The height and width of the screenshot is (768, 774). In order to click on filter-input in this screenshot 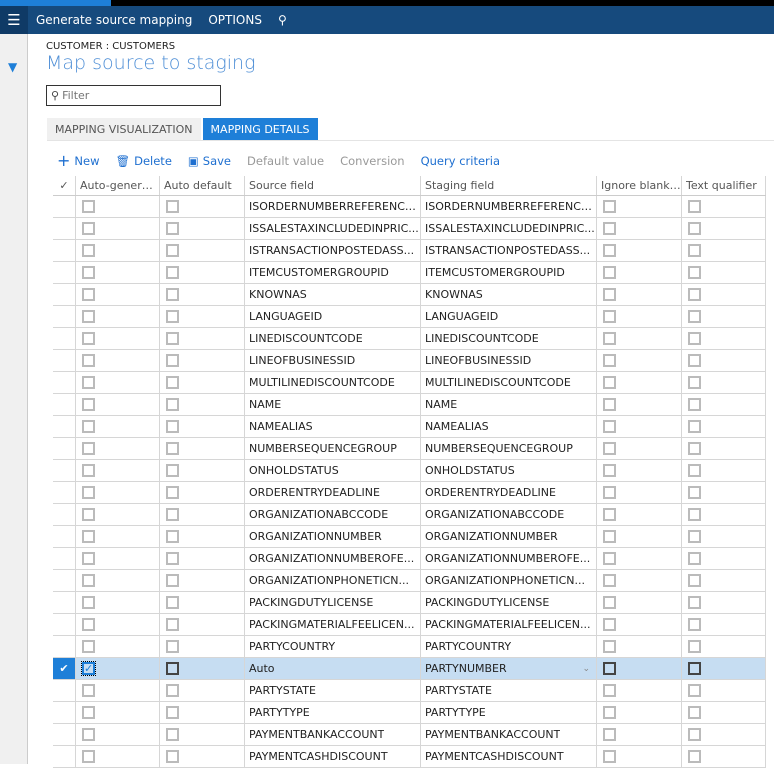, I will do `click(137, 95)`.